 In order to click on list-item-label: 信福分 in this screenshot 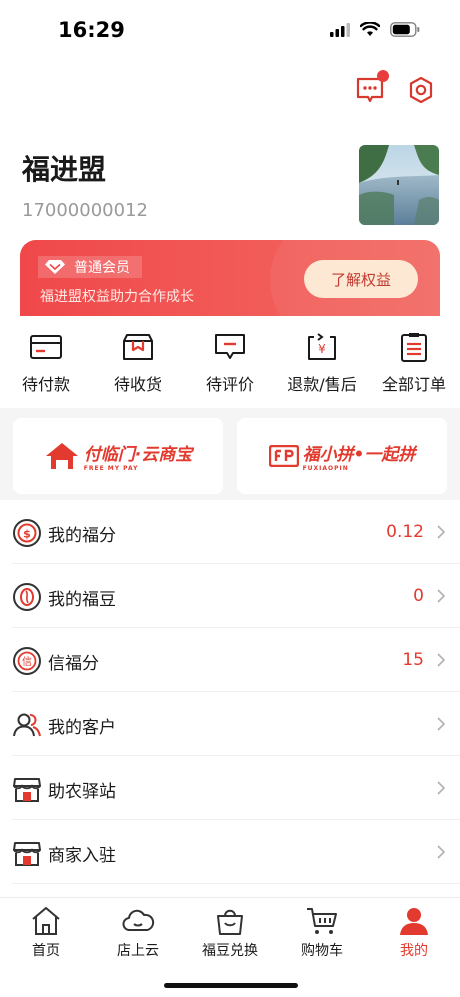, I will do `click(73, 664)`.